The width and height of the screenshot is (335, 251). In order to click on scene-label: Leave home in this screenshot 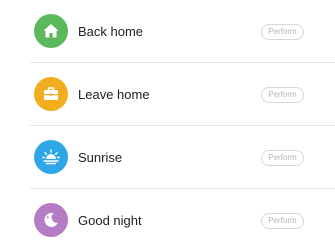, I will do `click(114, 94)`.